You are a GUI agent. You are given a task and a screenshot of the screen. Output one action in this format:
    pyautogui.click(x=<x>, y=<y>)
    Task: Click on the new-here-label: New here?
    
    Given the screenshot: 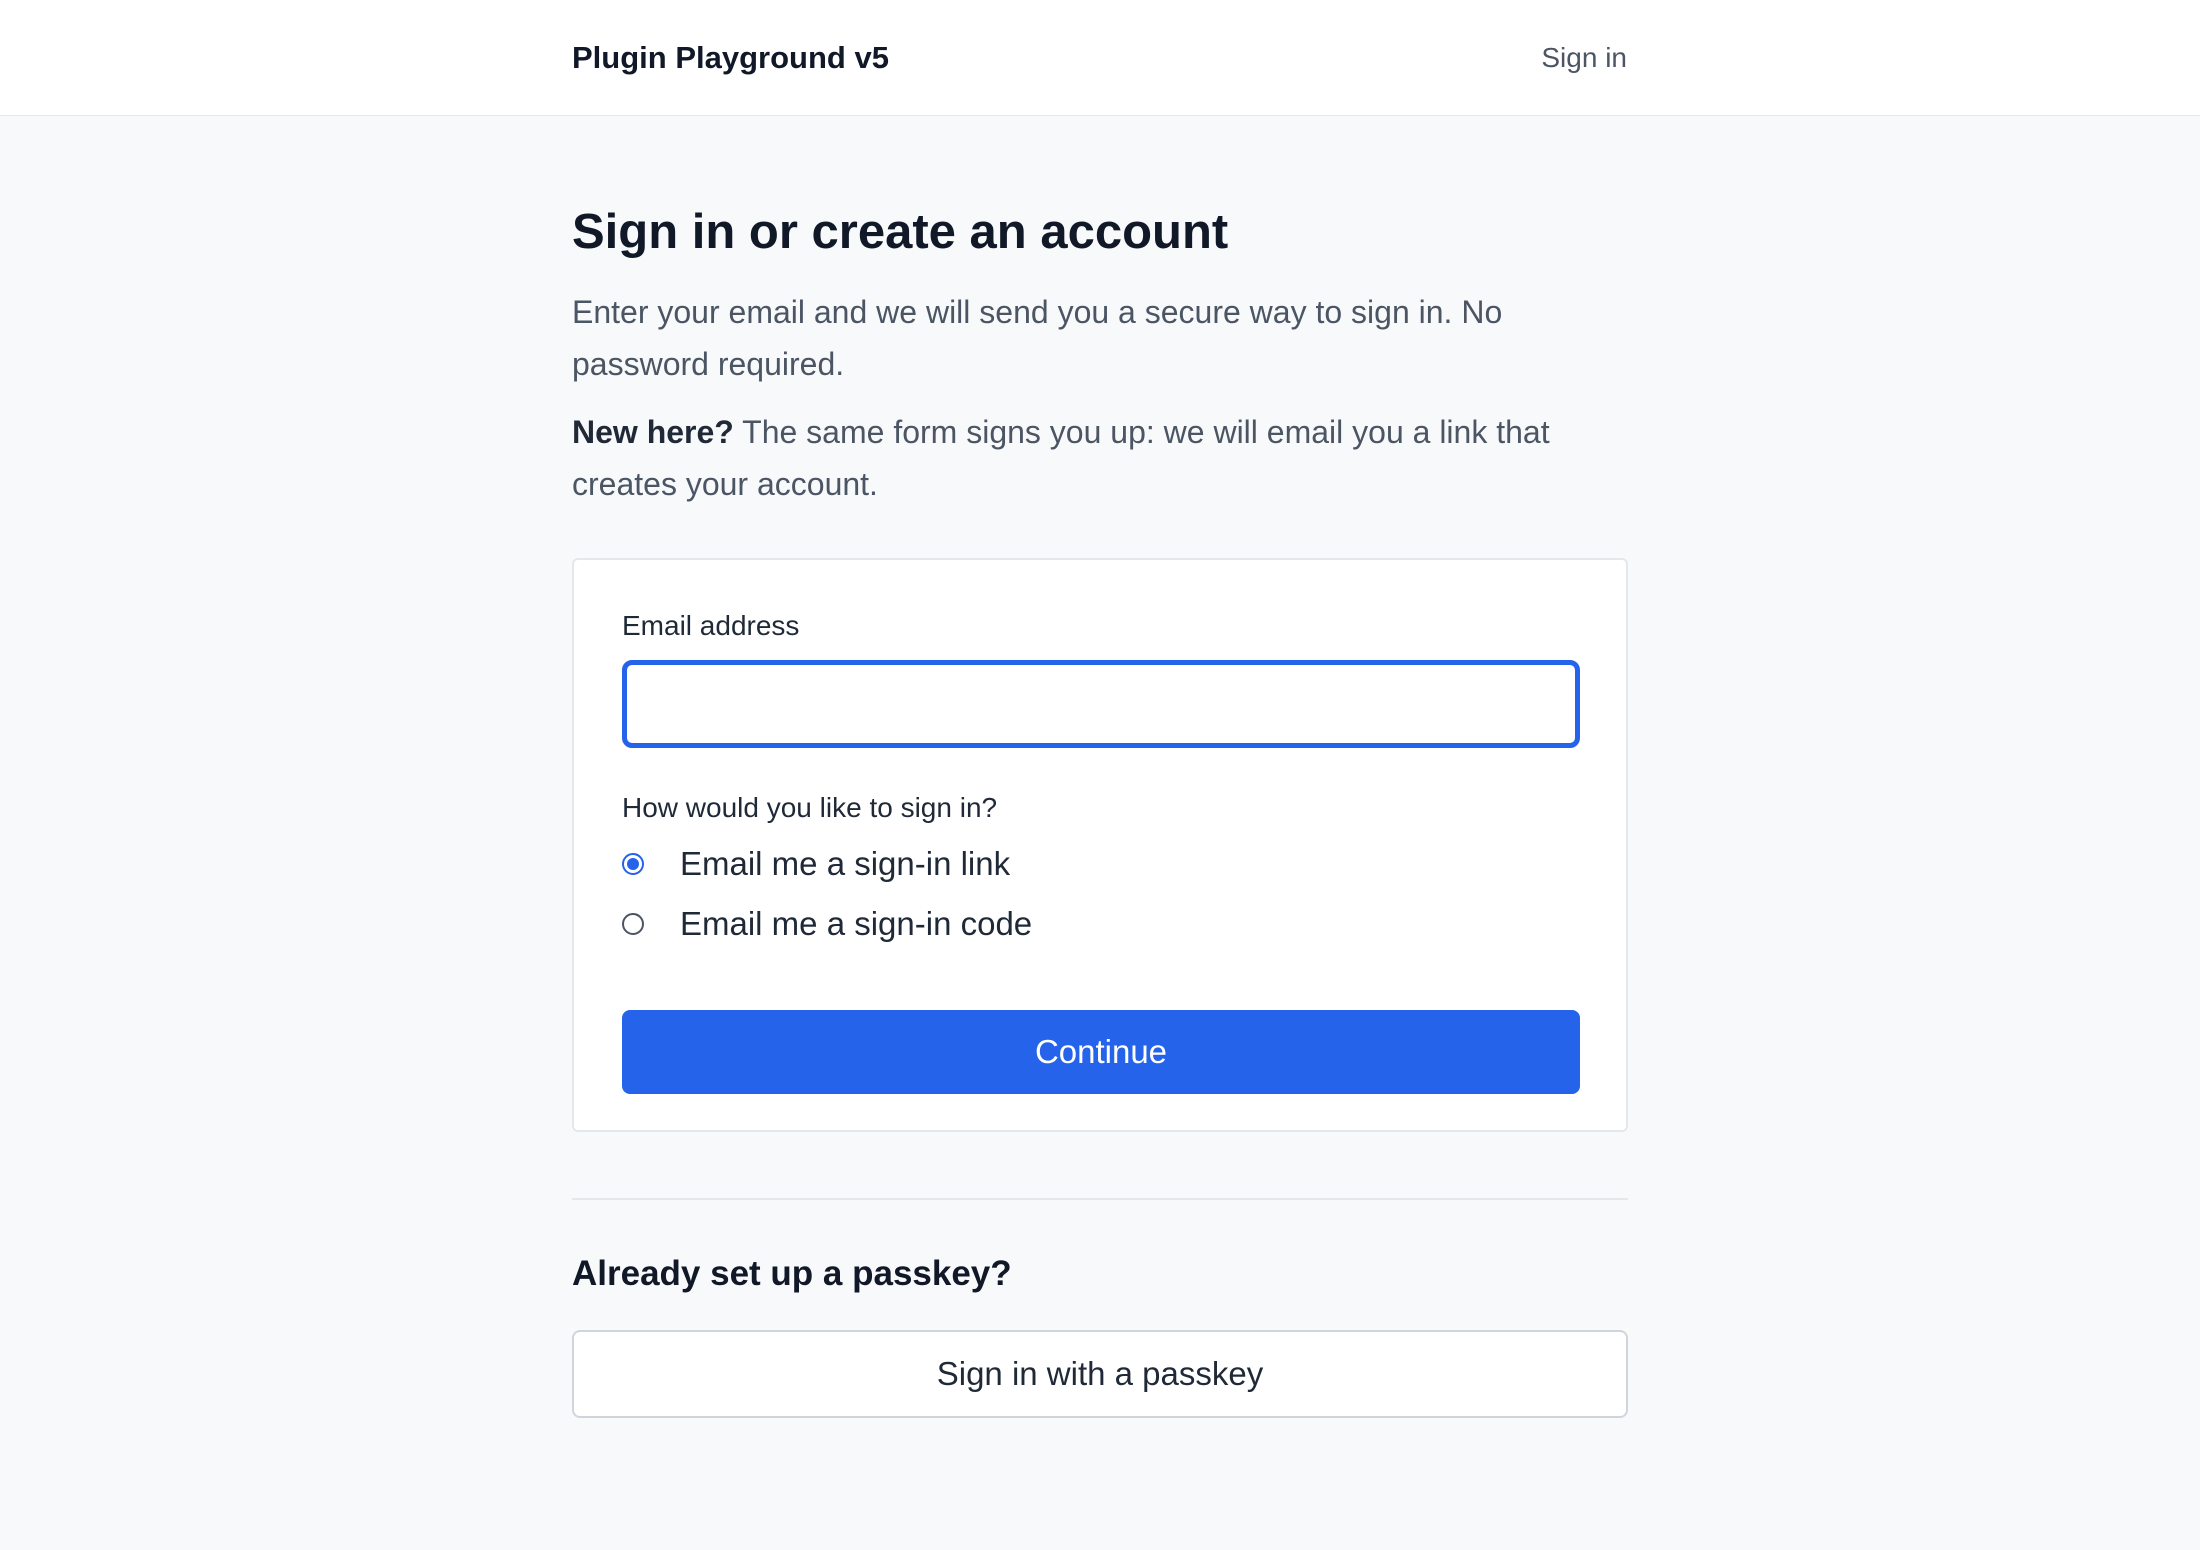 What is the action you would take?
    pyautogui.click(x=653, y=432)
    